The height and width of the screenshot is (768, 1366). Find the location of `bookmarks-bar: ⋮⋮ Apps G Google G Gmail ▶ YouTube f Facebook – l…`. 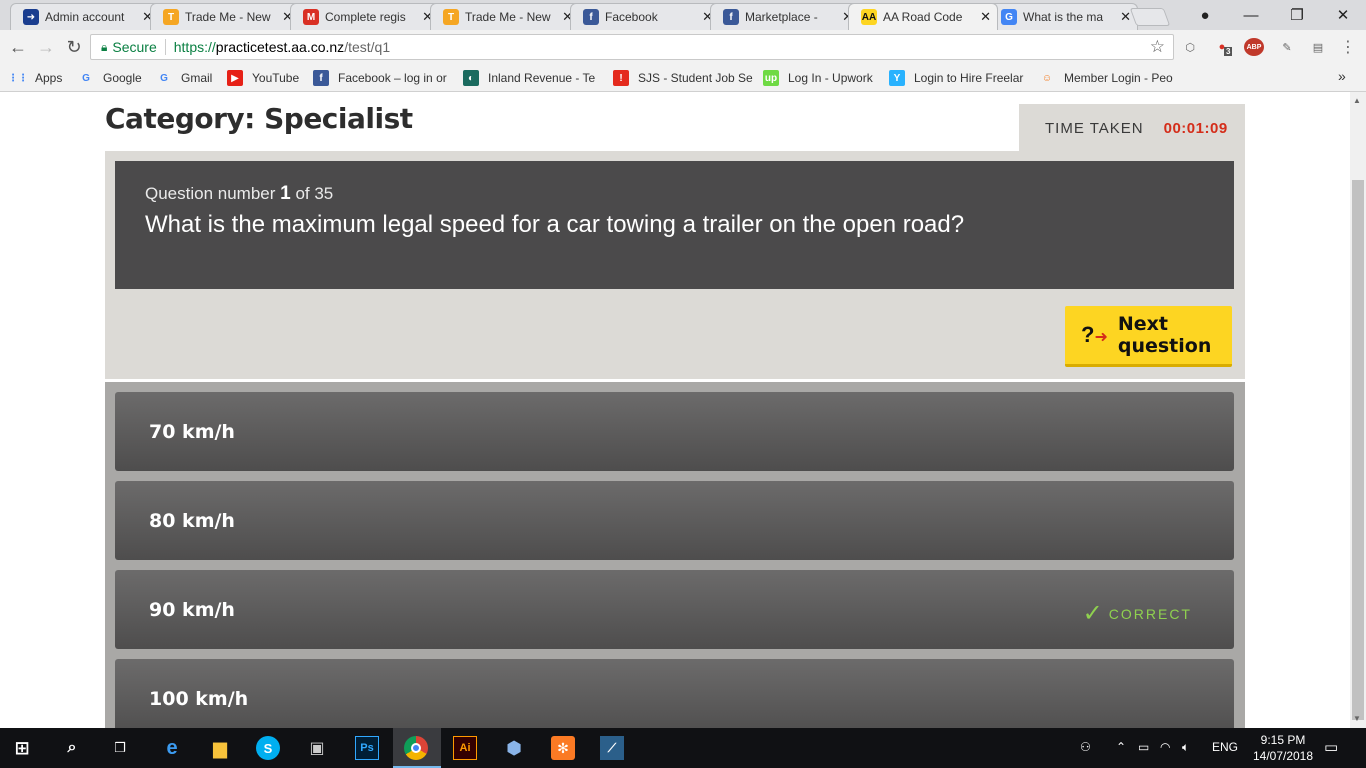

bookmarks-bar: ⋮⋮ Apps G Google G Gmail ▶ YouTube f Facebook – l… is located at coordinates (683, 78).